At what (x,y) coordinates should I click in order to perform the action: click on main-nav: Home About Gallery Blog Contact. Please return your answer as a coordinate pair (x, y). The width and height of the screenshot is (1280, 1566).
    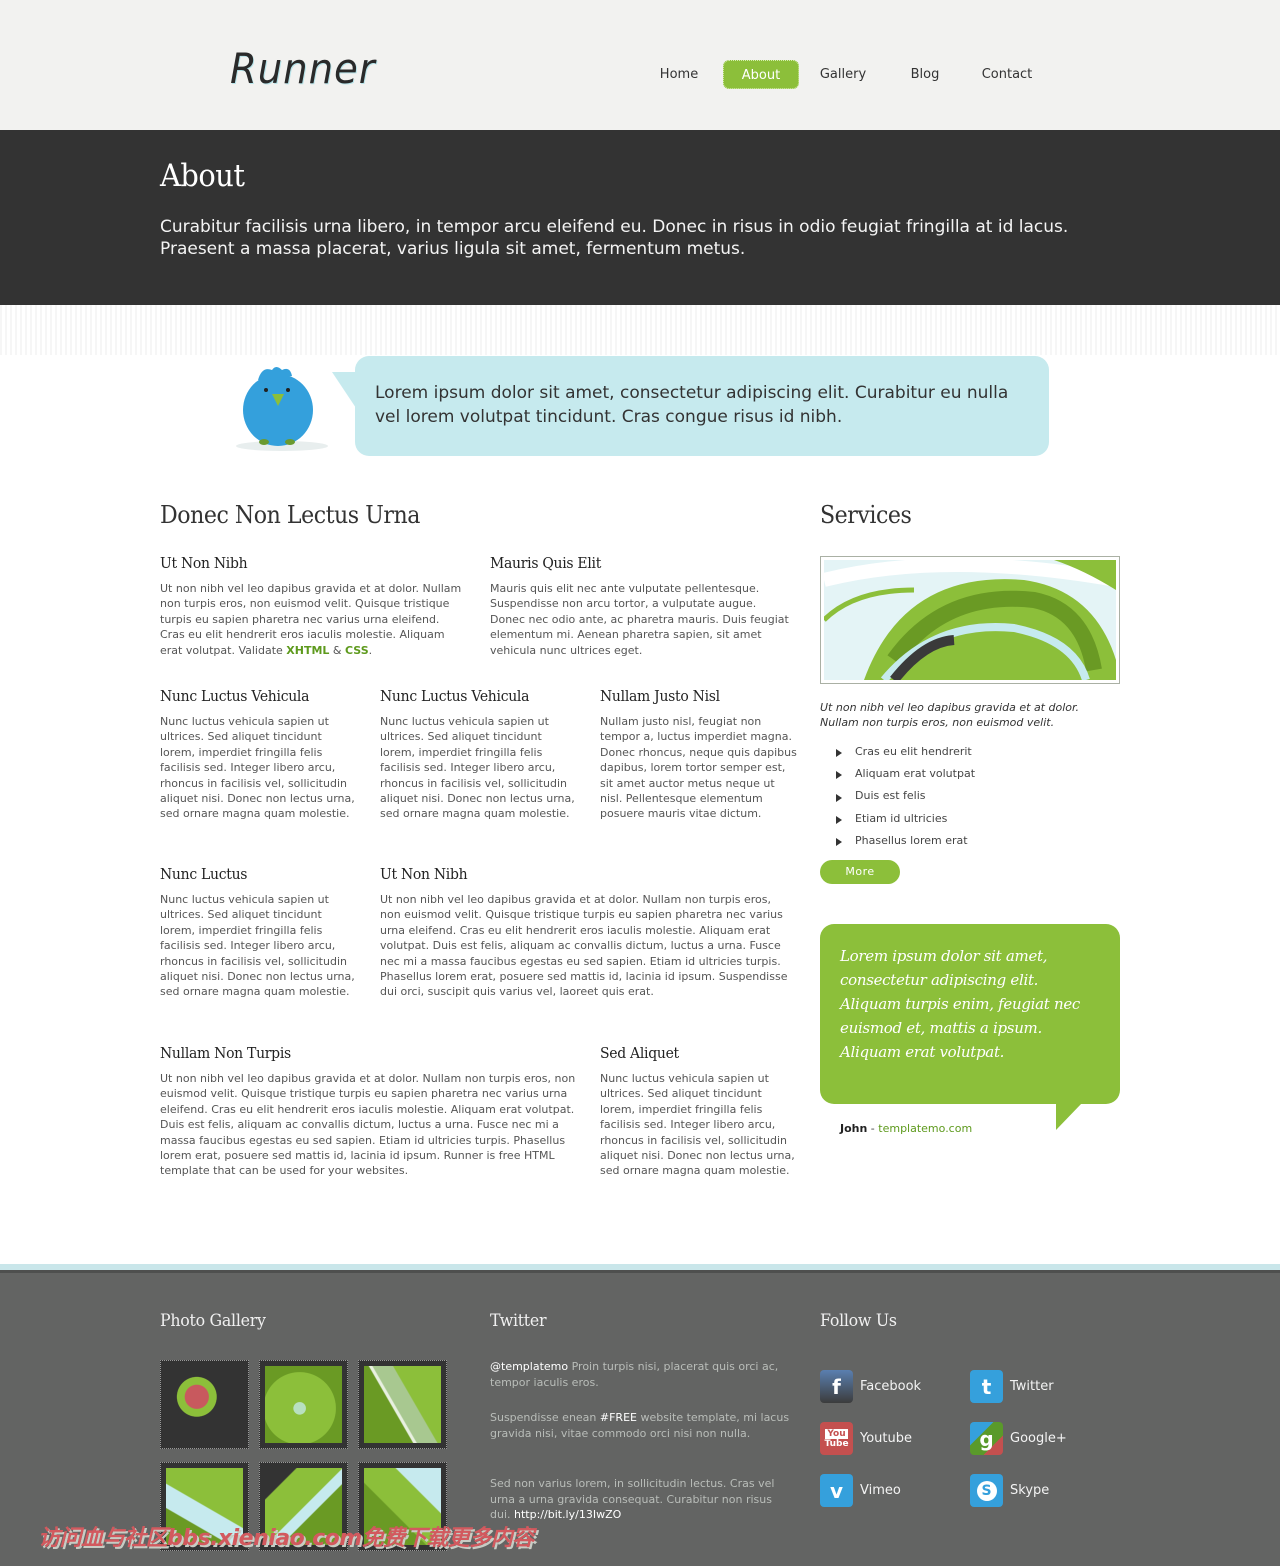
    Looking at the image, I should click on (845, 74).